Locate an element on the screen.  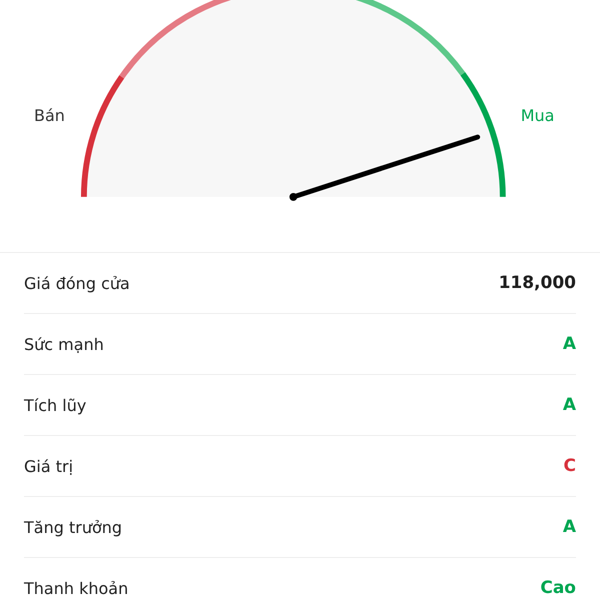
metric-label: Giá trị is located at coordinates (49, 466).